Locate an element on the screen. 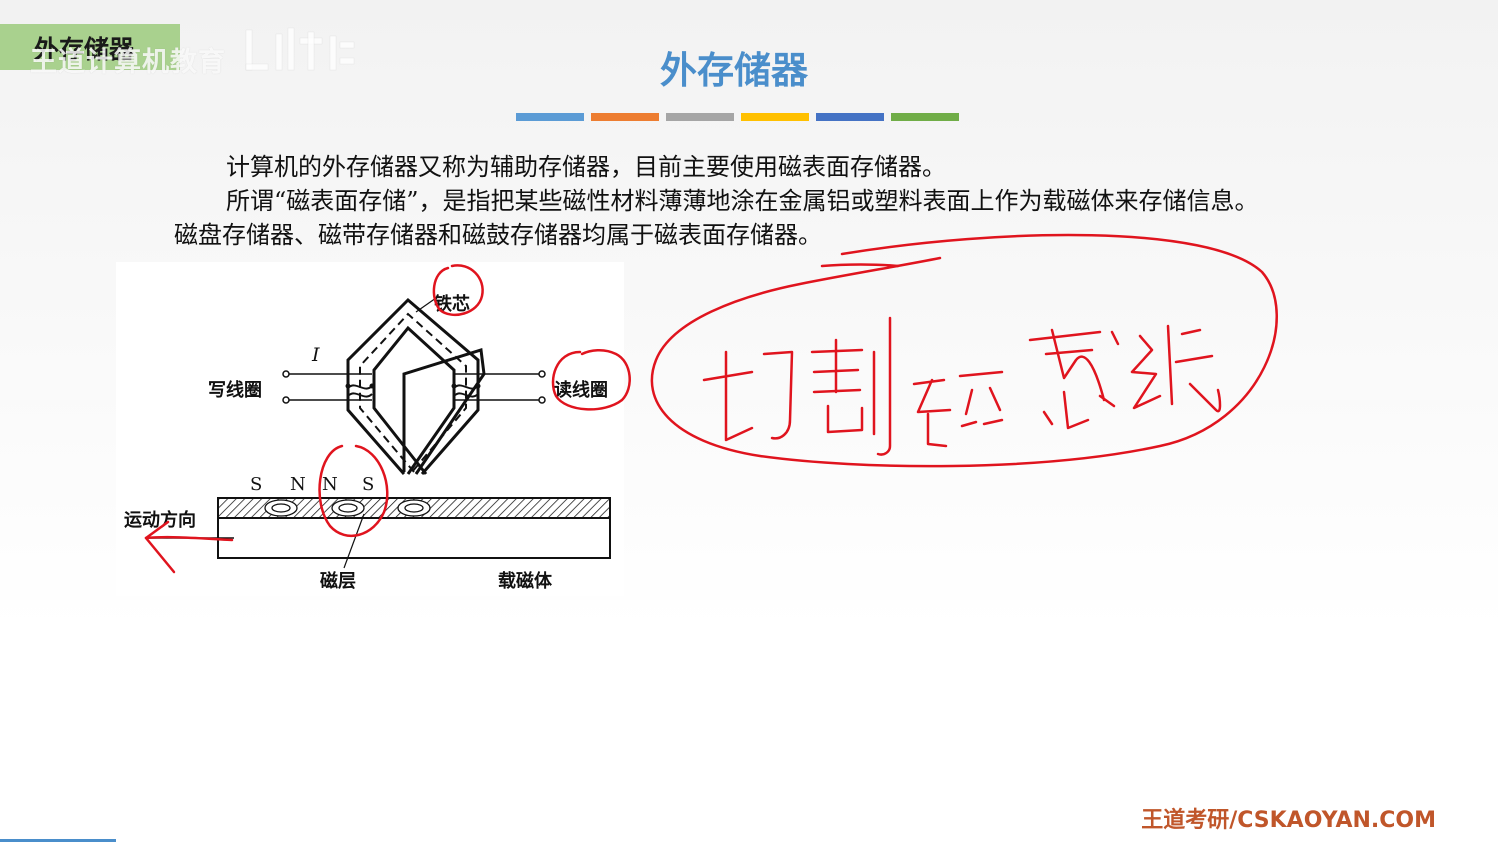 The width and height of the screenshot is (1498, 842). read-coil-circle is located at coordinates (591, 380).